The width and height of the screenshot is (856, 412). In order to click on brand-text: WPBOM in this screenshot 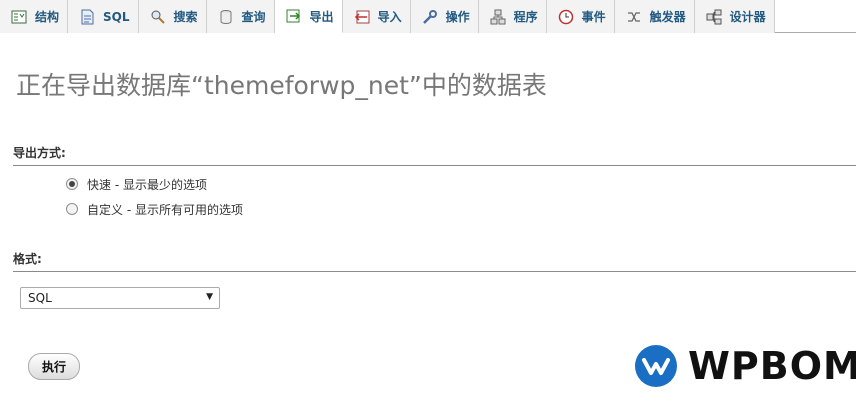, I will do `click(772, 366)`.